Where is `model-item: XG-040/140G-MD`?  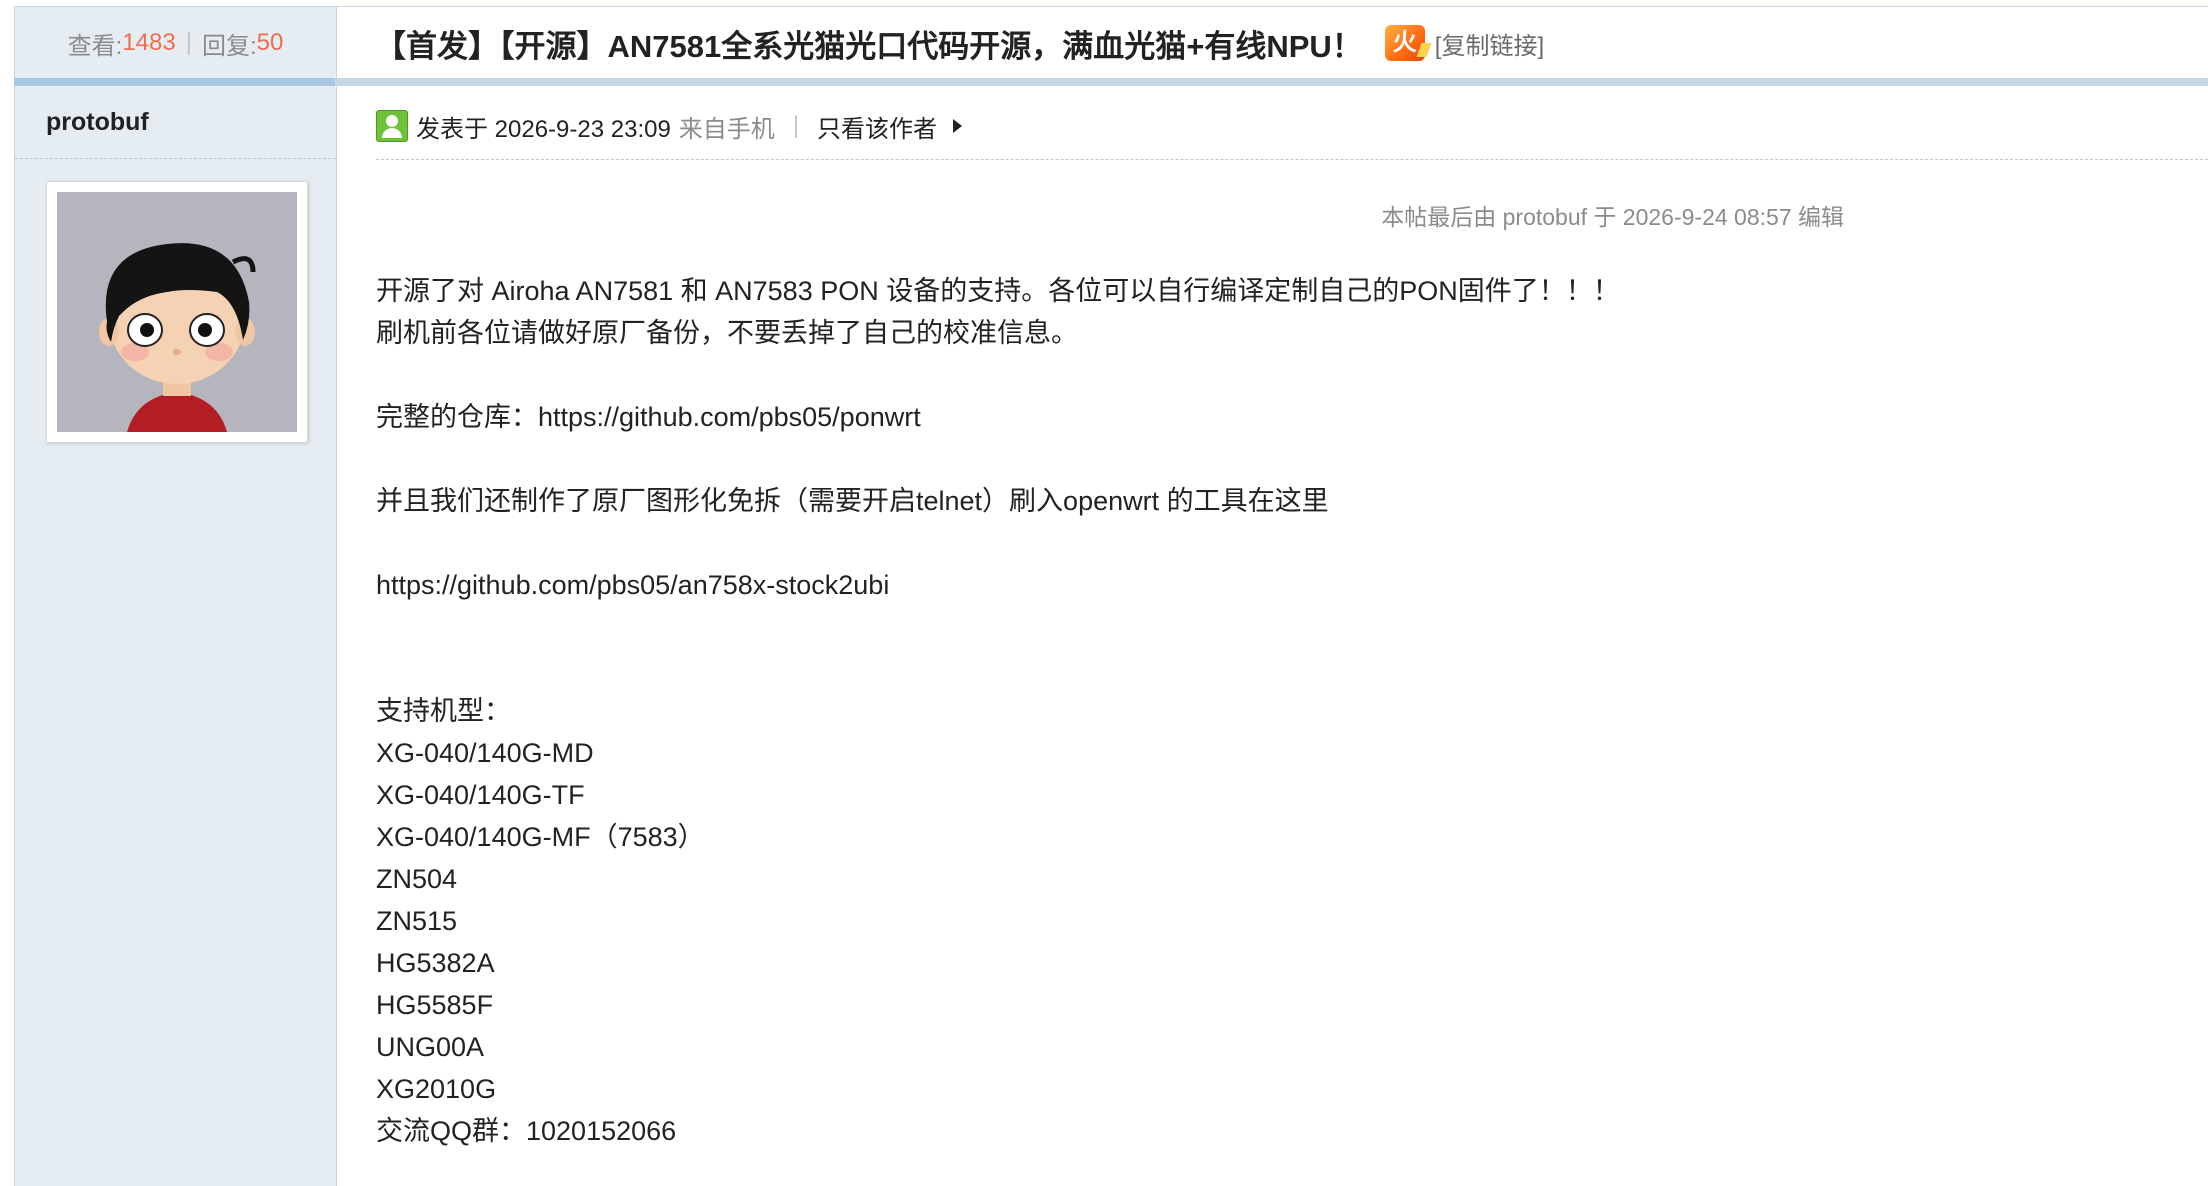
model-item: XG-040/140G-MD is located at coordinates (485, 753).